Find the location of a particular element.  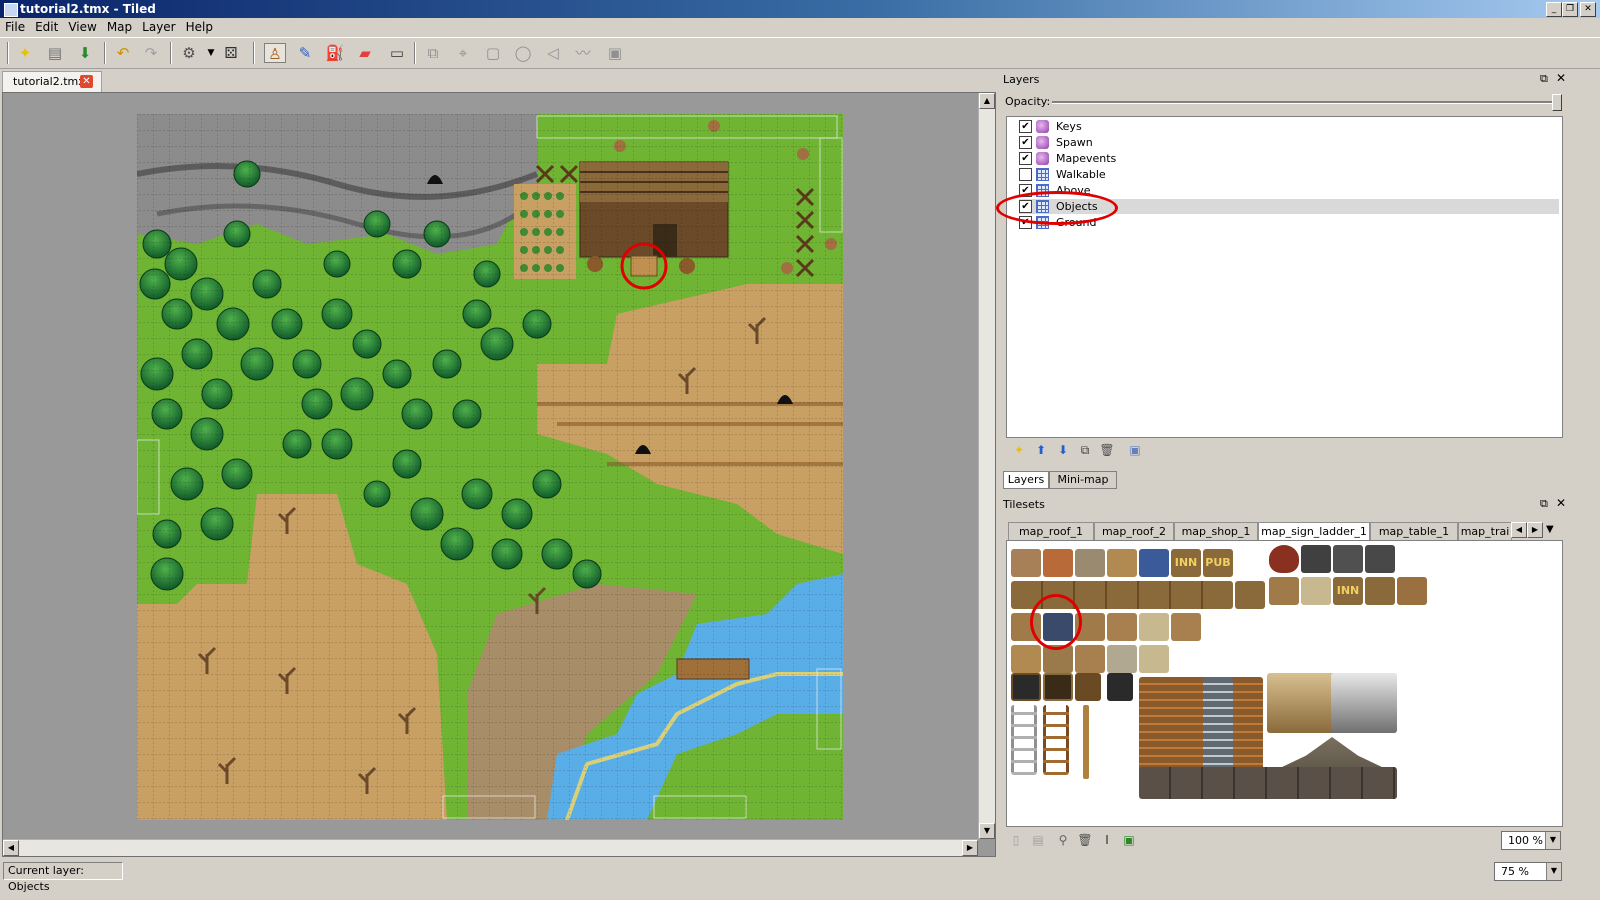

menu-file: File is located at coordinates (15, 27).